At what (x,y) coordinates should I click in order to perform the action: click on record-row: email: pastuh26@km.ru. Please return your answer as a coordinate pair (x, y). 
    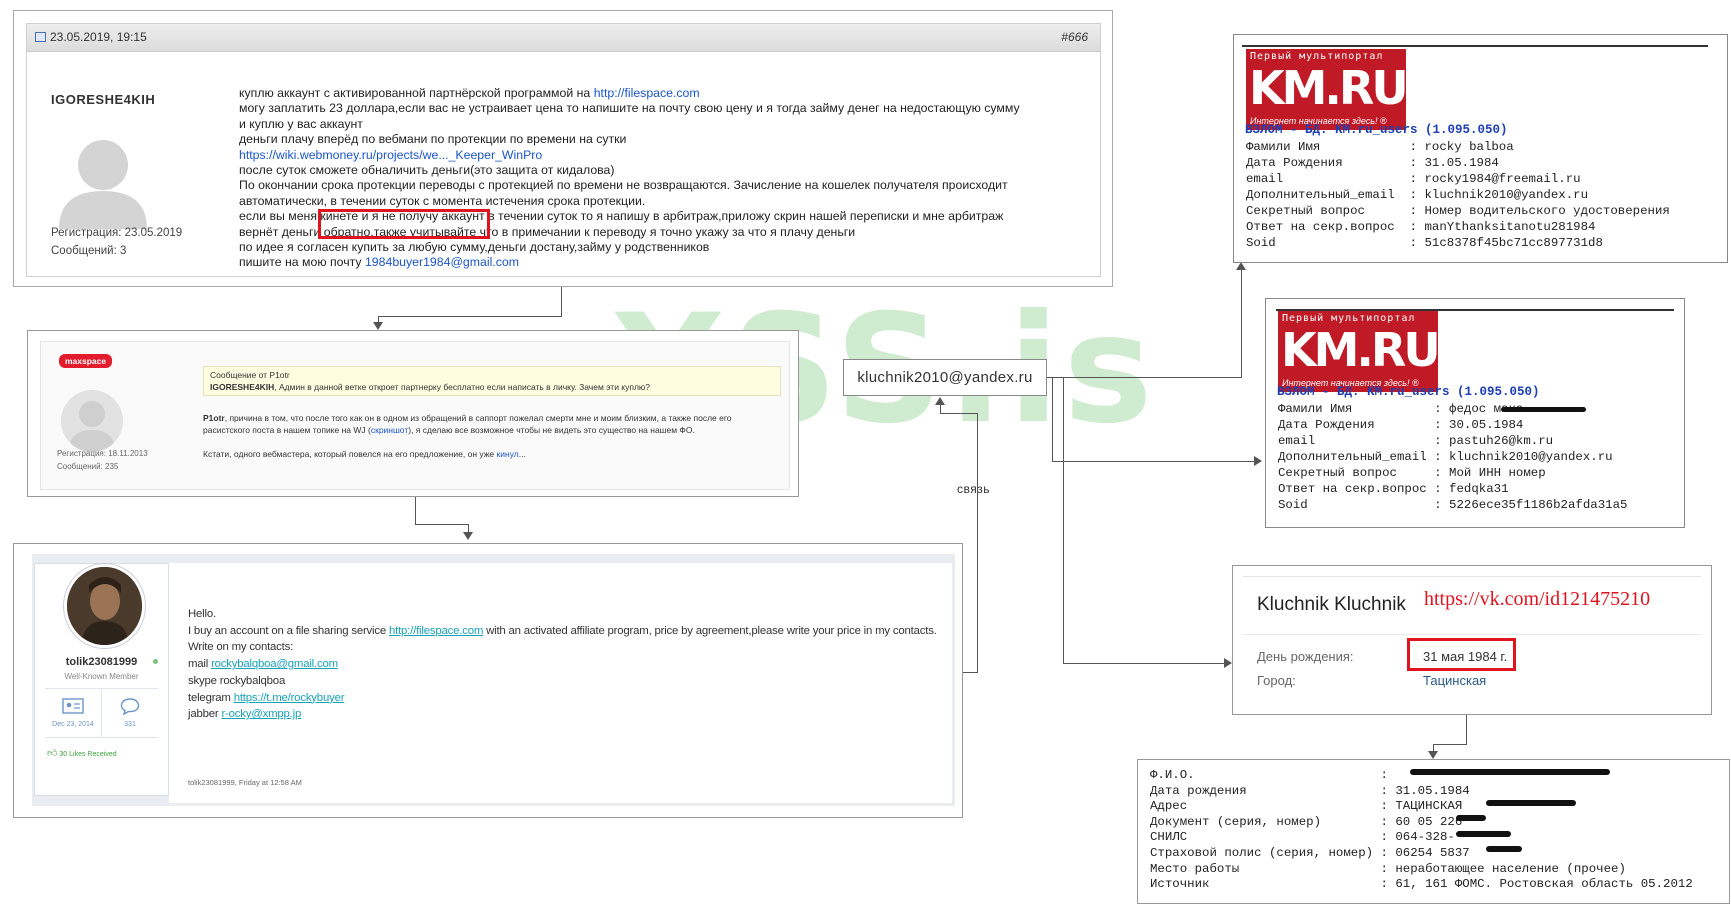
    Looking at the image, I should click on (1452, 441).